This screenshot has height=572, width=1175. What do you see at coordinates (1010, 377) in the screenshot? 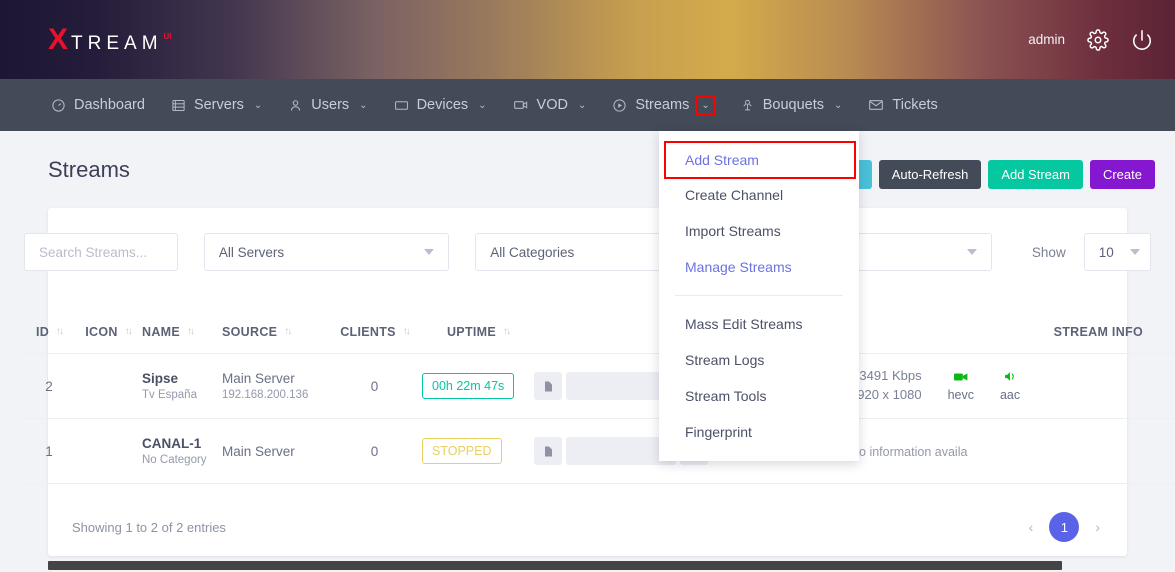
I see `speaker-icon` at bounding box center [1010, 377].